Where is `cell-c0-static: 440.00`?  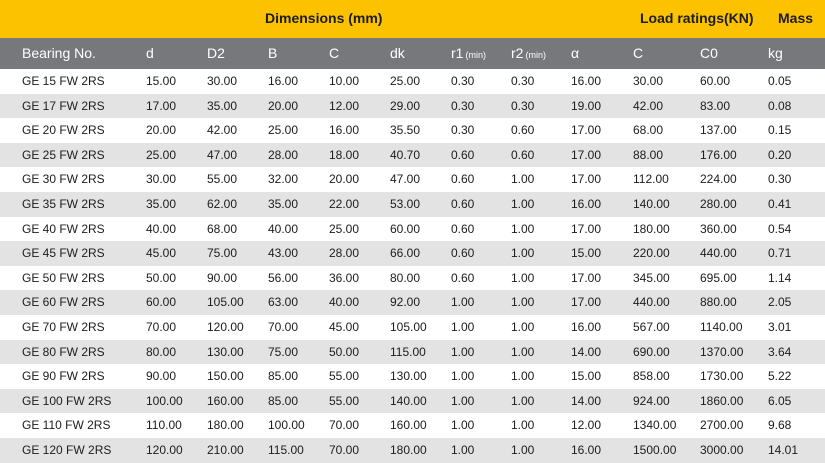
cell-c0-static: 440.00 is located at coordinates (718, 253).